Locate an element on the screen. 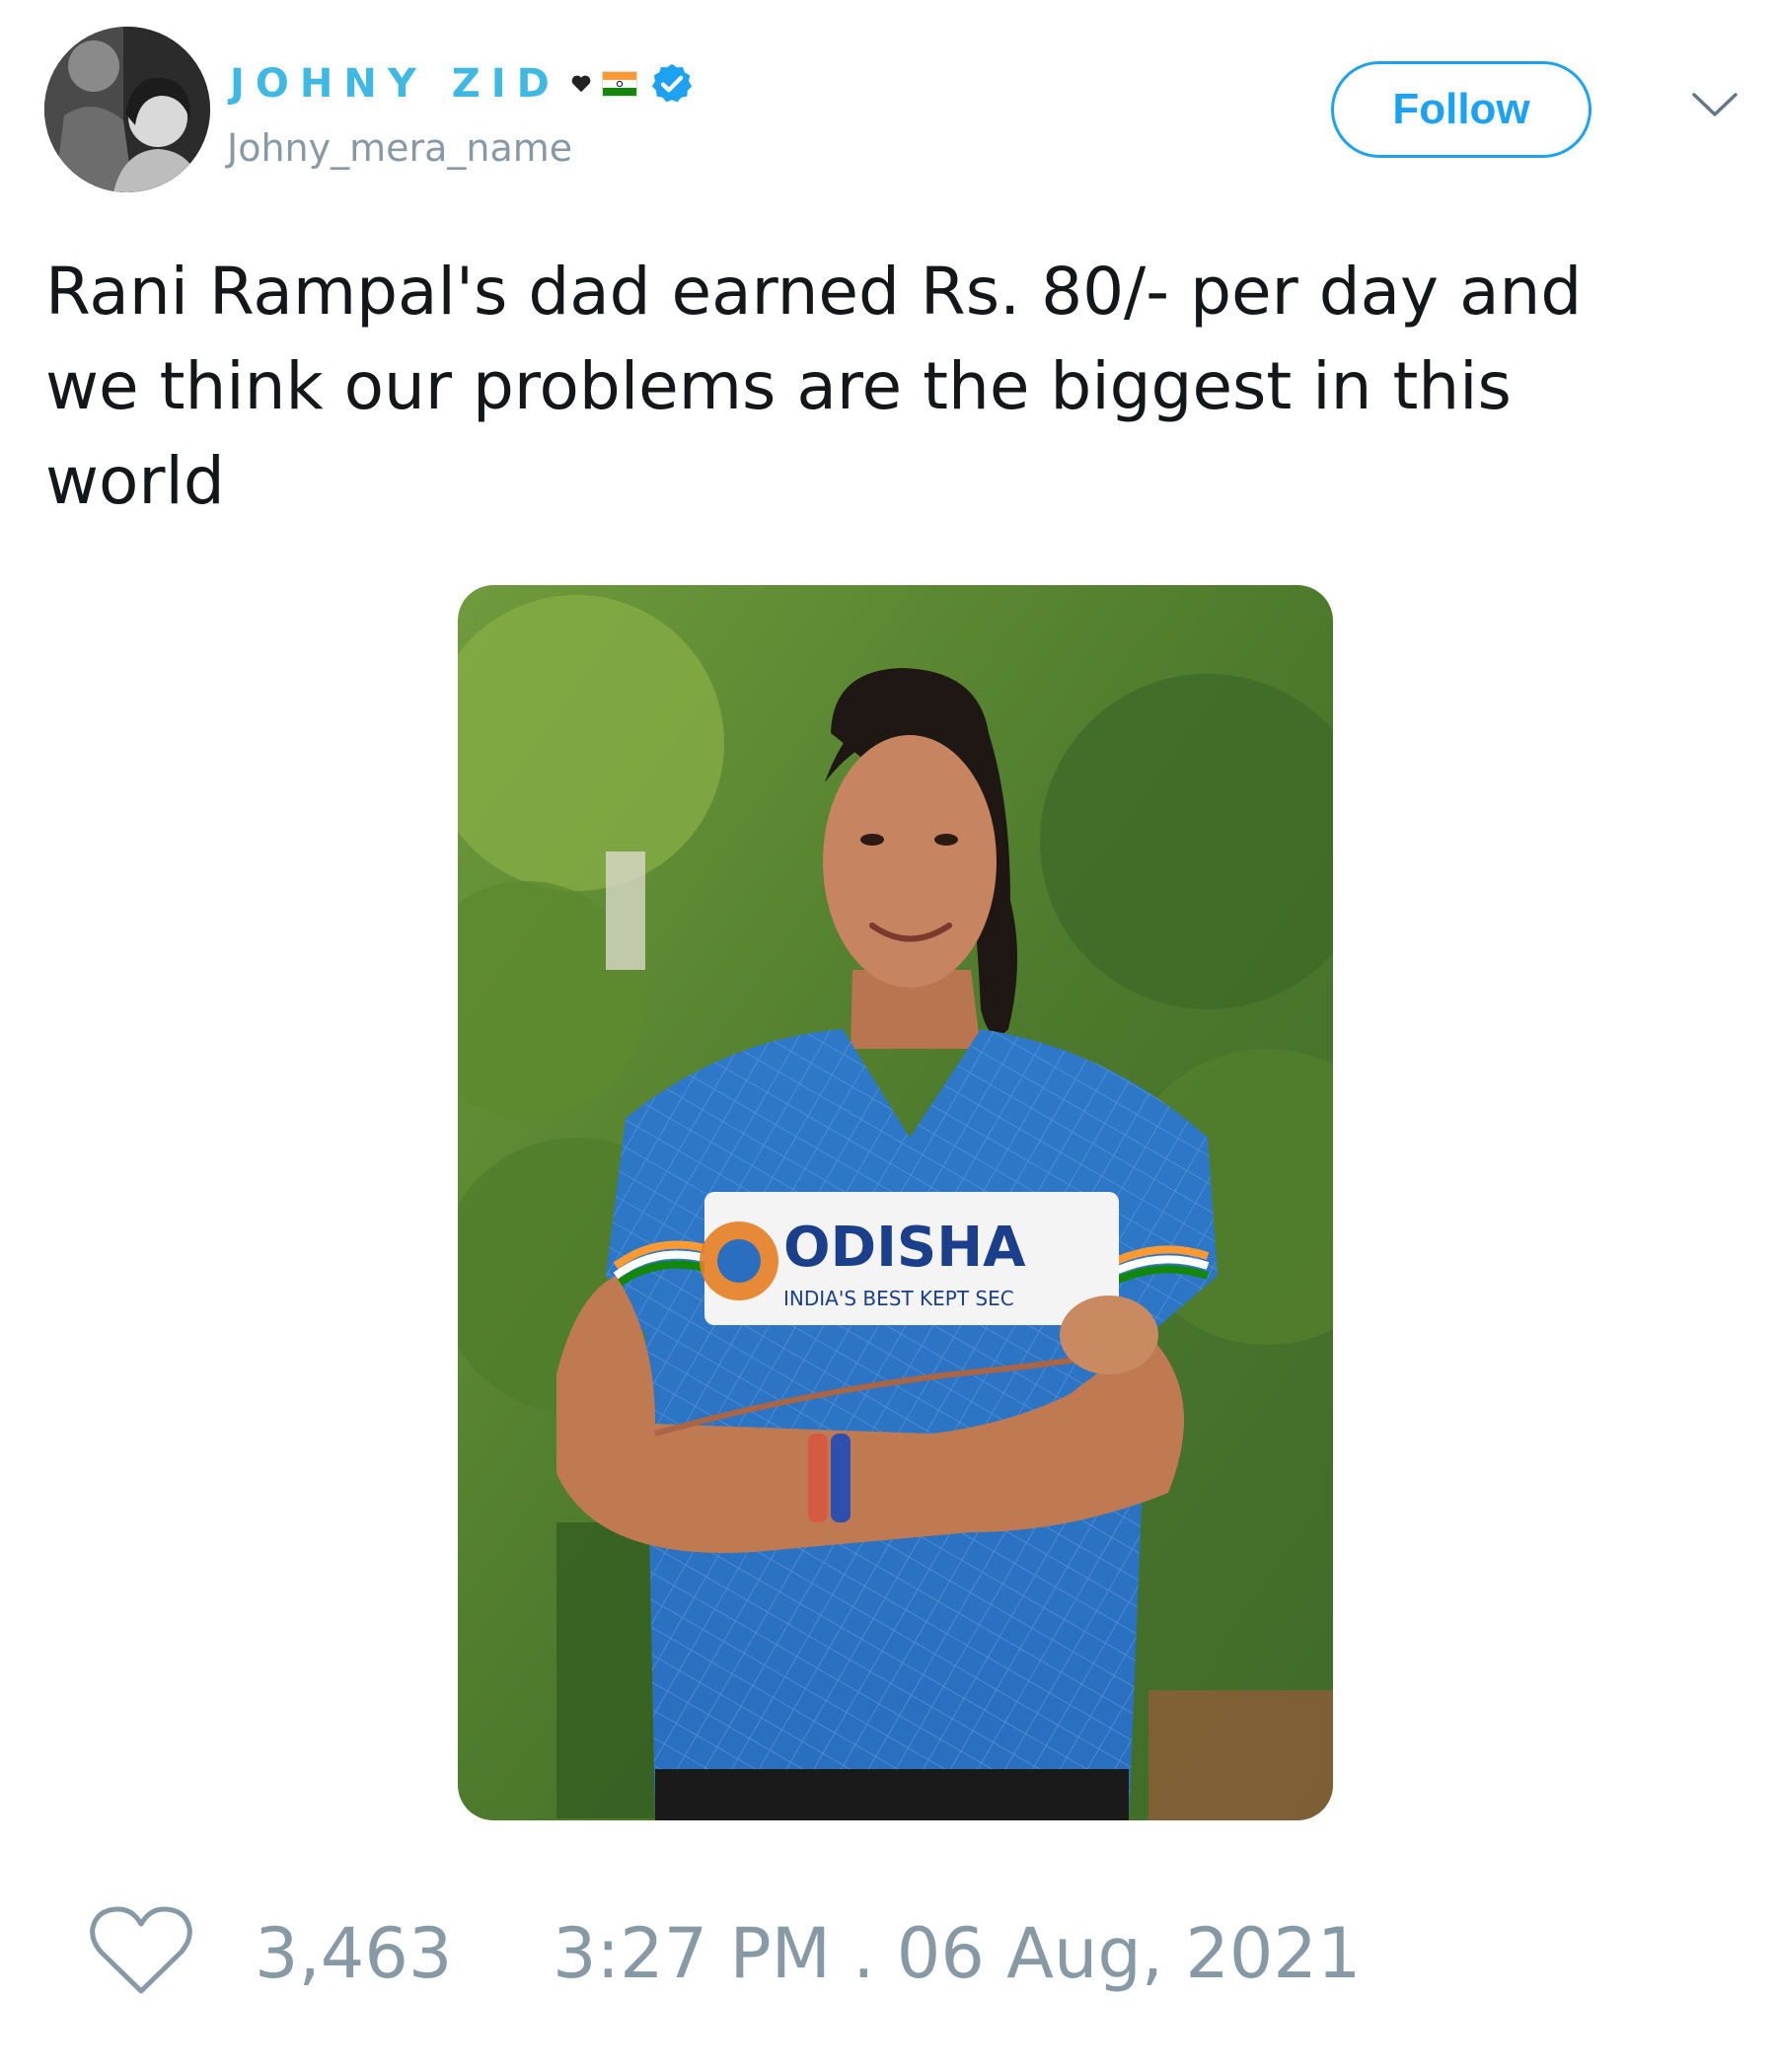 This screenshot has width=1776, height=2072. like-count: 3,463 is located at coordinates (353, 1954).